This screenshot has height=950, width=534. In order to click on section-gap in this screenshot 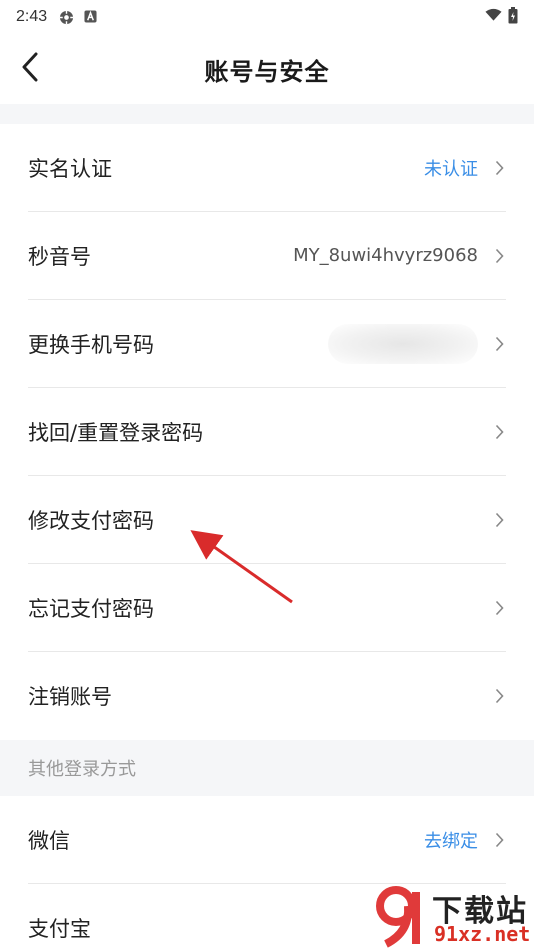, I will do `click(267, 114)`.